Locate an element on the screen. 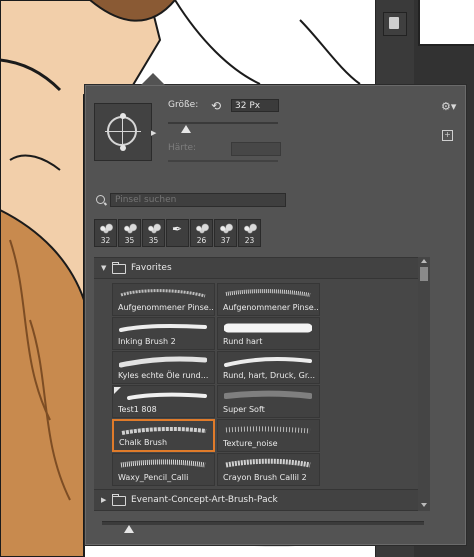 The width and height of the screenshot is (474, 557). recent-brush-size: 37 is located at coordinates (225, 240).